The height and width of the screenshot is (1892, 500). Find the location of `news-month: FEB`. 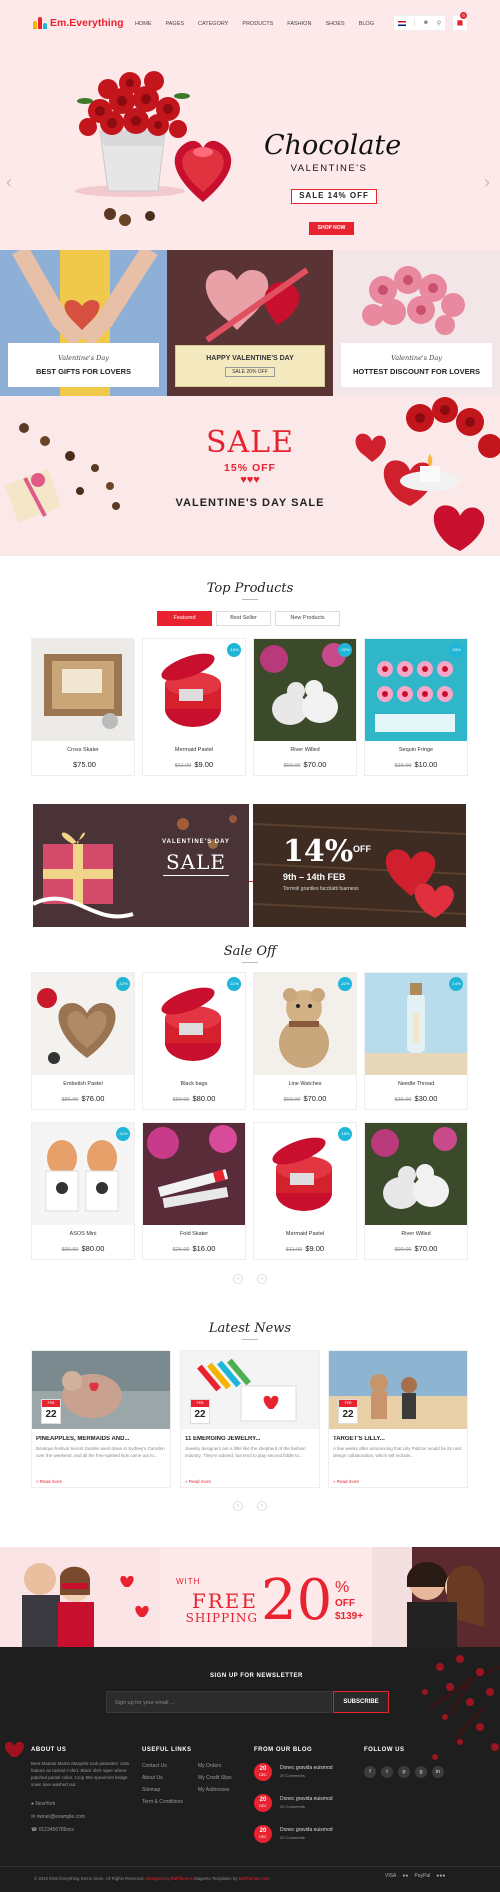

news-month: FEB is located at coordinates (51, 1403).